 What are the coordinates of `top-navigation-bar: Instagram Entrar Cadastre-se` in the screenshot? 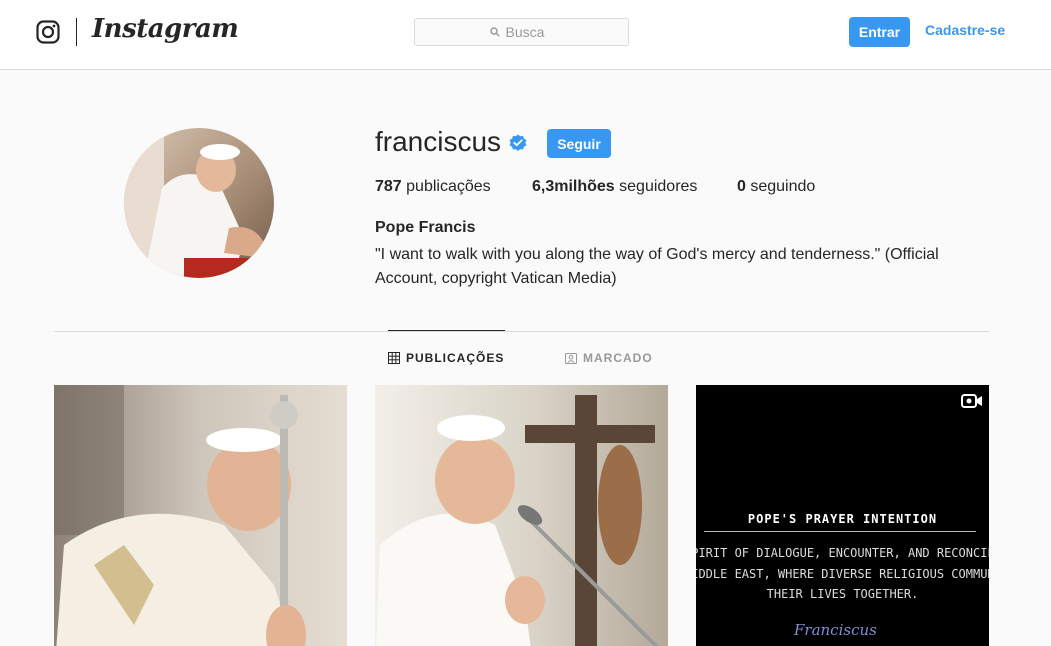 It's located at (525, 35).